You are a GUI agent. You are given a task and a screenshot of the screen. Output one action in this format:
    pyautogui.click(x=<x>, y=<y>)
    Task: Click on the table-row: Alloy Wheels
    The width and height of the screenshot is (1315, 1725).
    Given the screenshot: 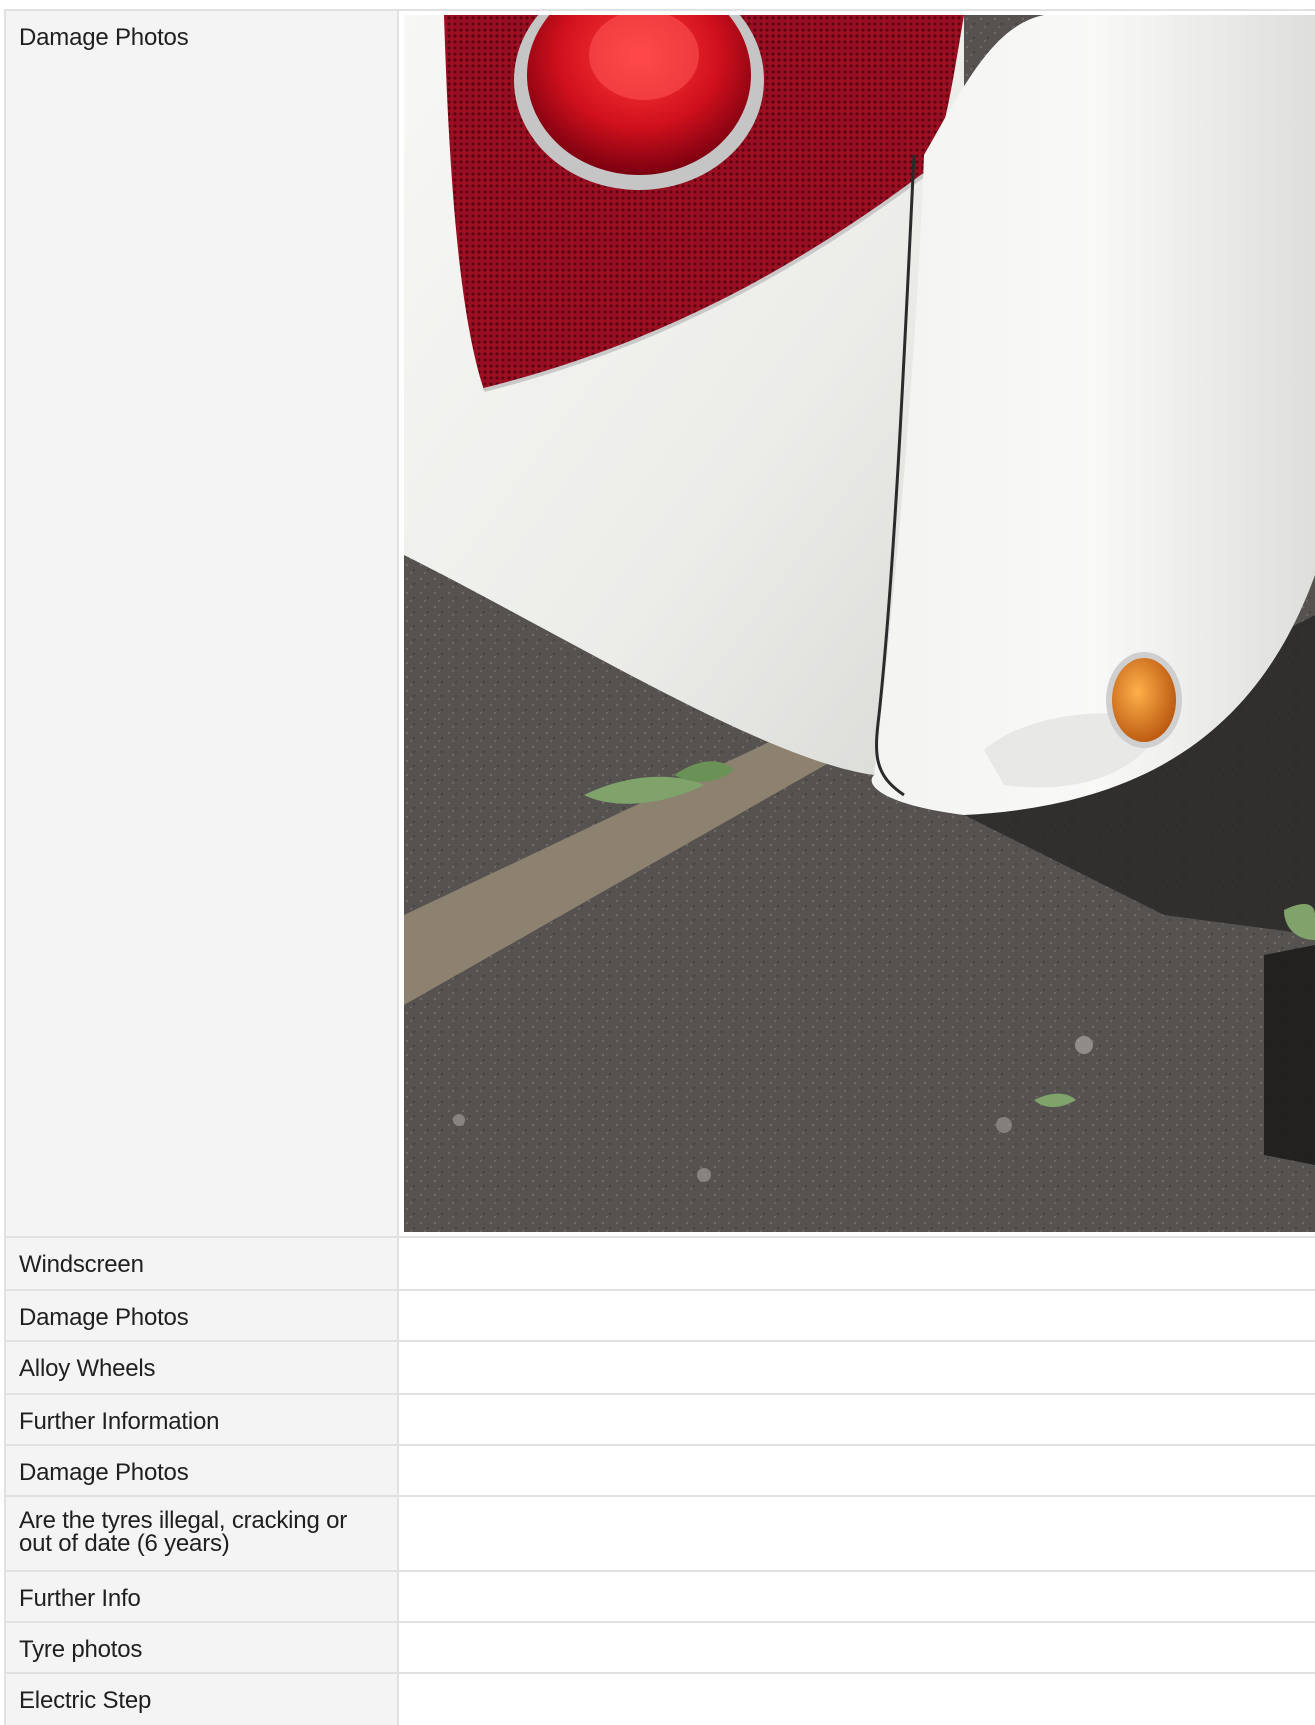 What is the action you would take?
    pyautogui.click(x=659, y=1368)
    